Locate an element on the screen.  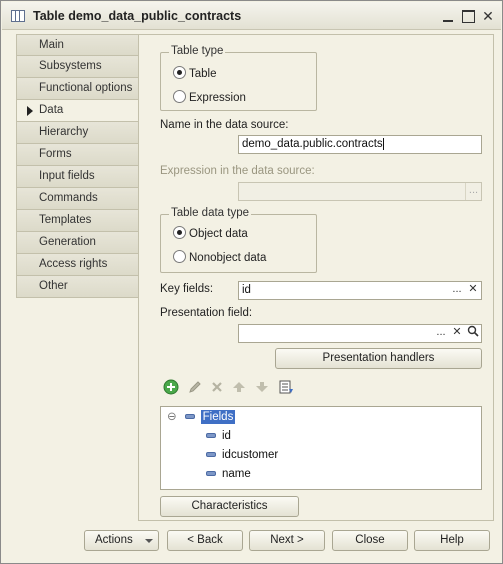
radio-table: Table is located at coordinates (195, 74).